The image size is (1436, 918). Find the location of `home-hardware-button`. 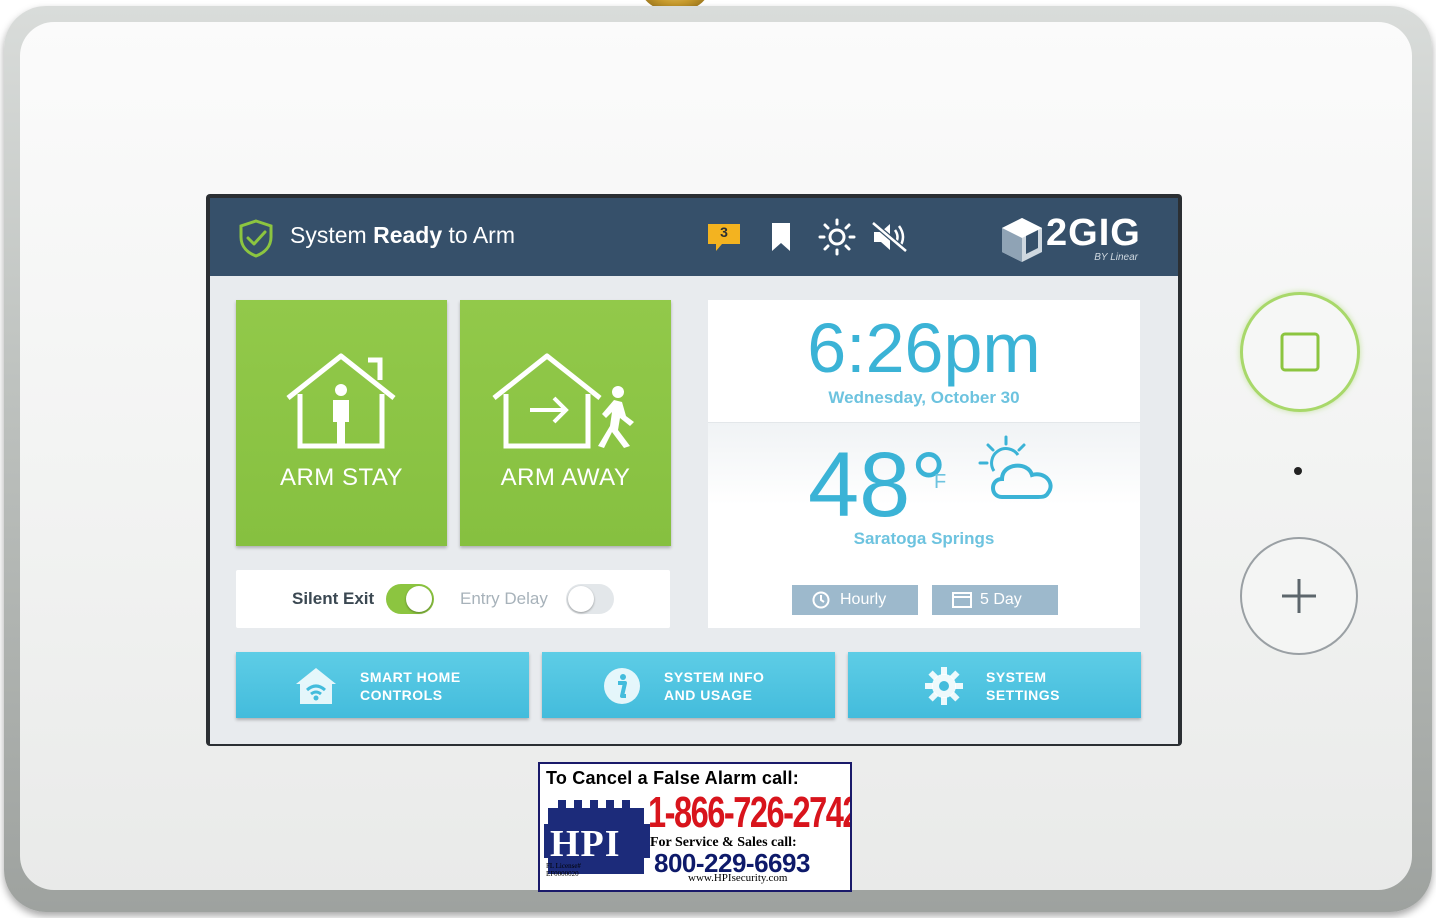

home-hardware-button is located at coordinates (1300, 352).